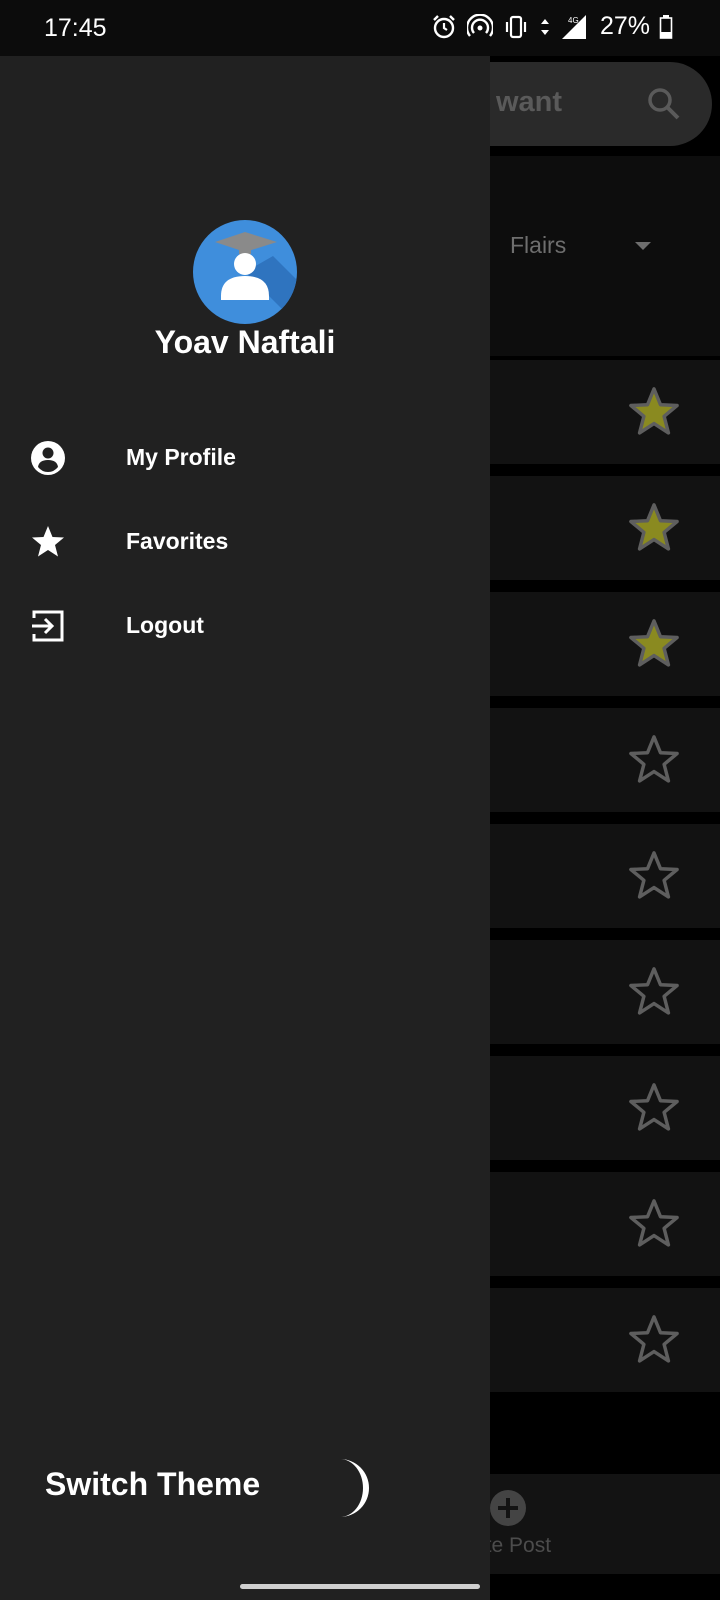  What do you see at coordinates (643, 246) in the screenshot?
I see `chevron-down-icon` at bounding box center [643, 246].